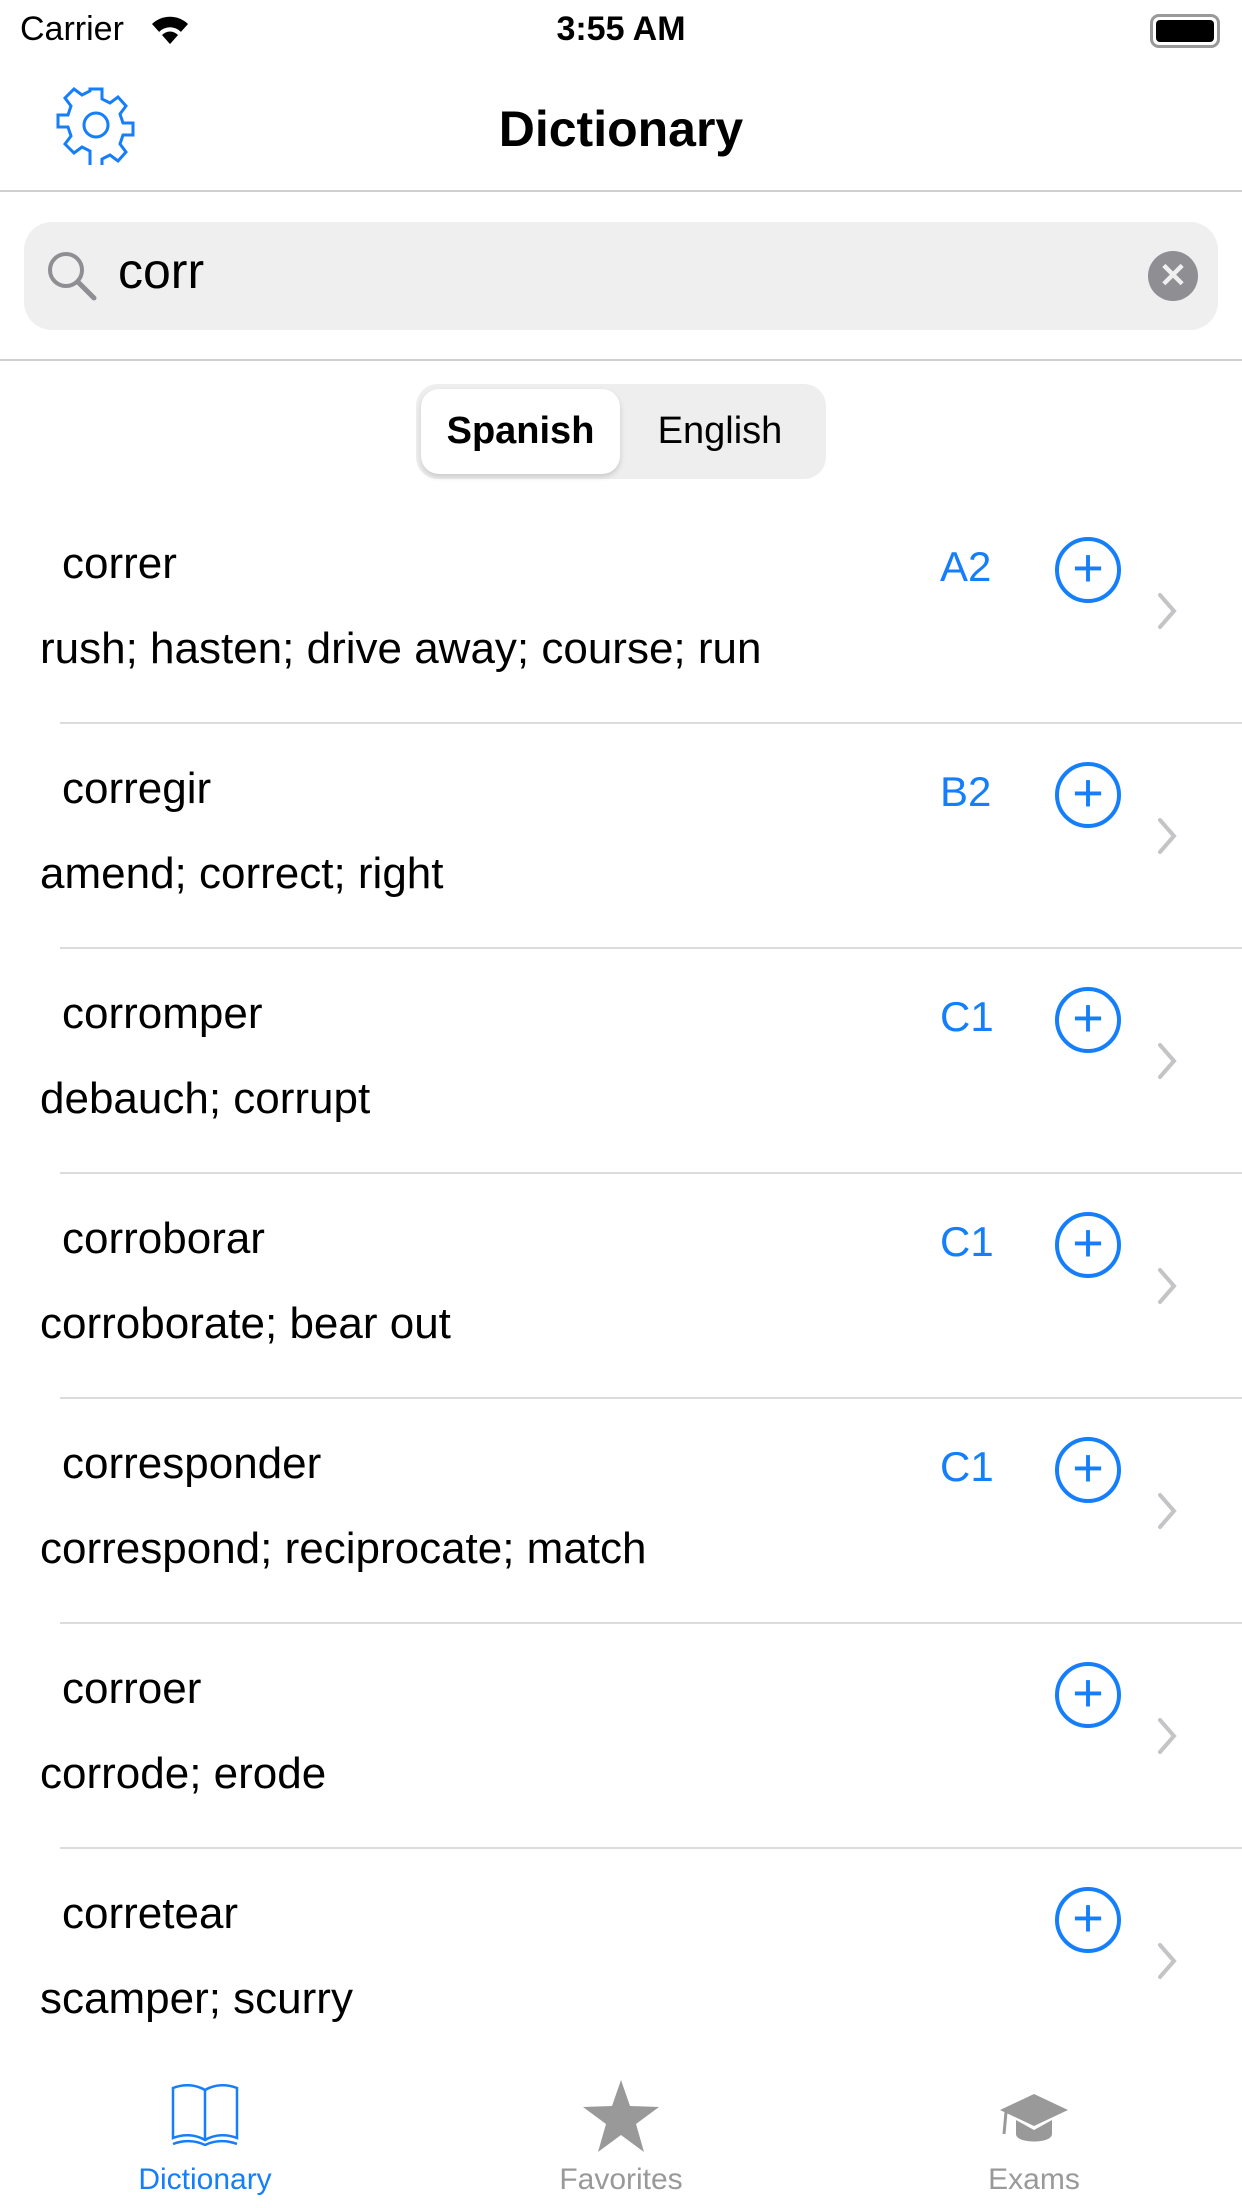  What do you see at coordinates (132, 1688) in the screenshot?
I see `entry-word: corroer` at bounding box center [132, 1688].